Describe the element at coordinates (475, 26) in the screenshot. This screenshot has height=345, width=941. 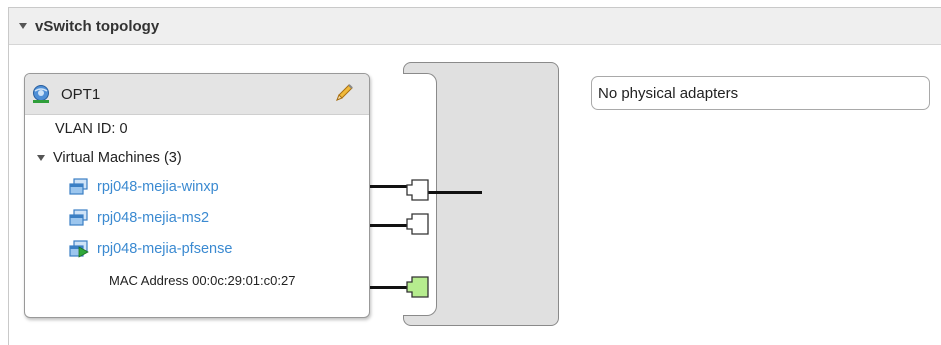
I see `panel-header: vSwitch topology` at that location.